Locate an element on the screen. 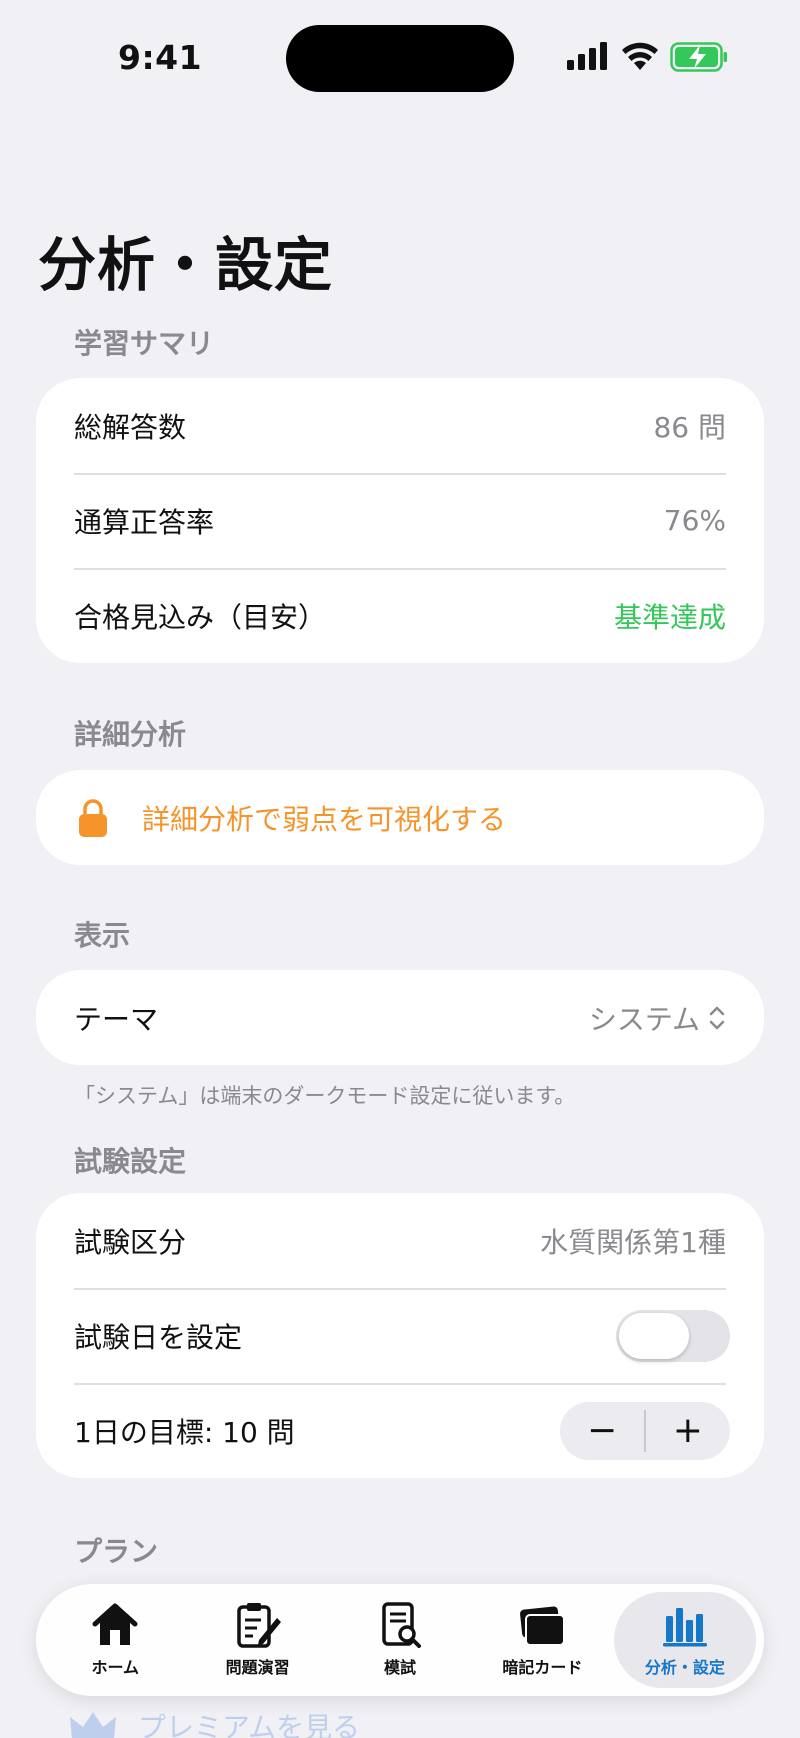 The image size is (800, 1738). document-search-icon is located at coordinates (402, 1625).